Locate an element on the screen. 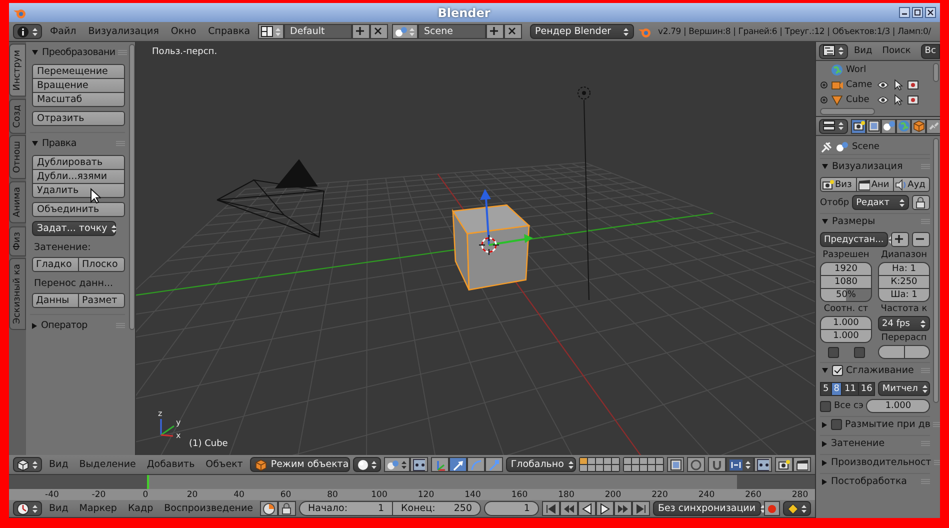  jump-to-end-button is located at coordinates (641, 508).